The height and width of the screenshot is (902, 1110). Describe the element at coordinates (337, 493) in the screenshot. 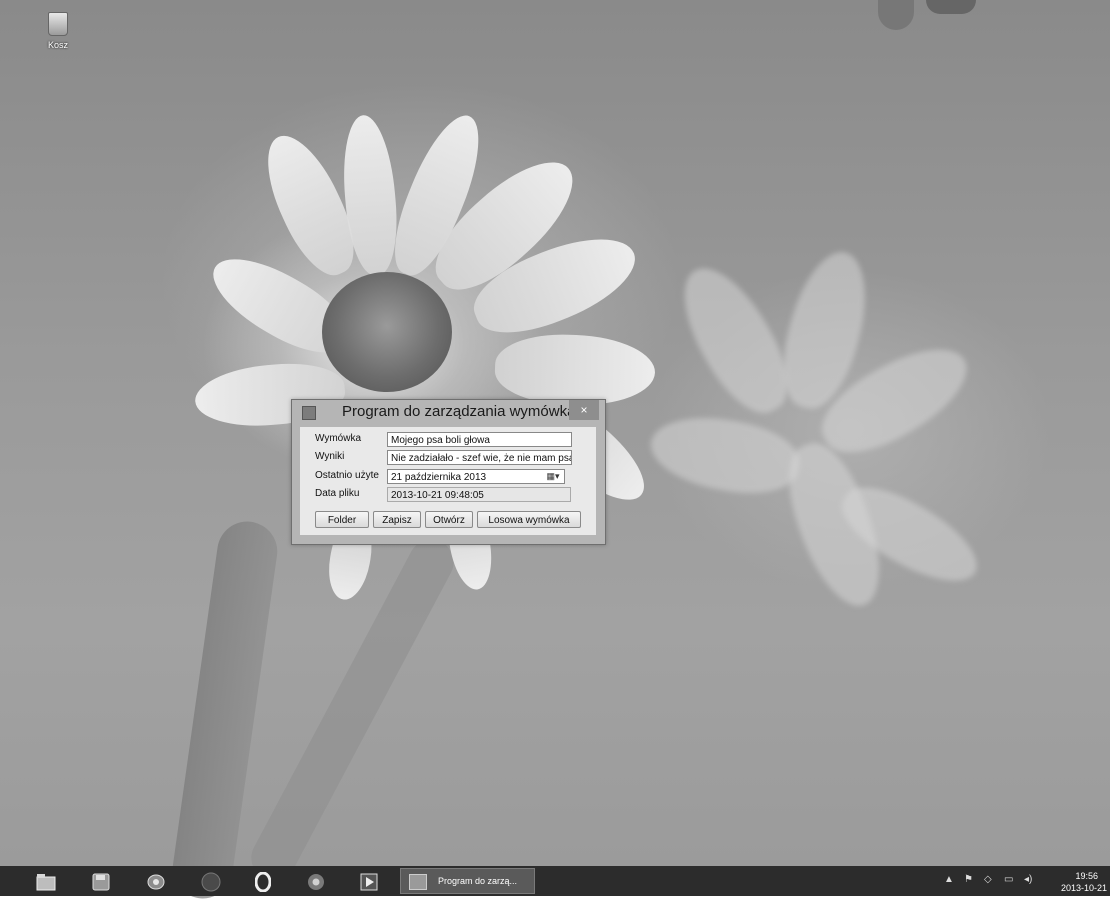

I see `file-date-label: Data pliku` at that location.